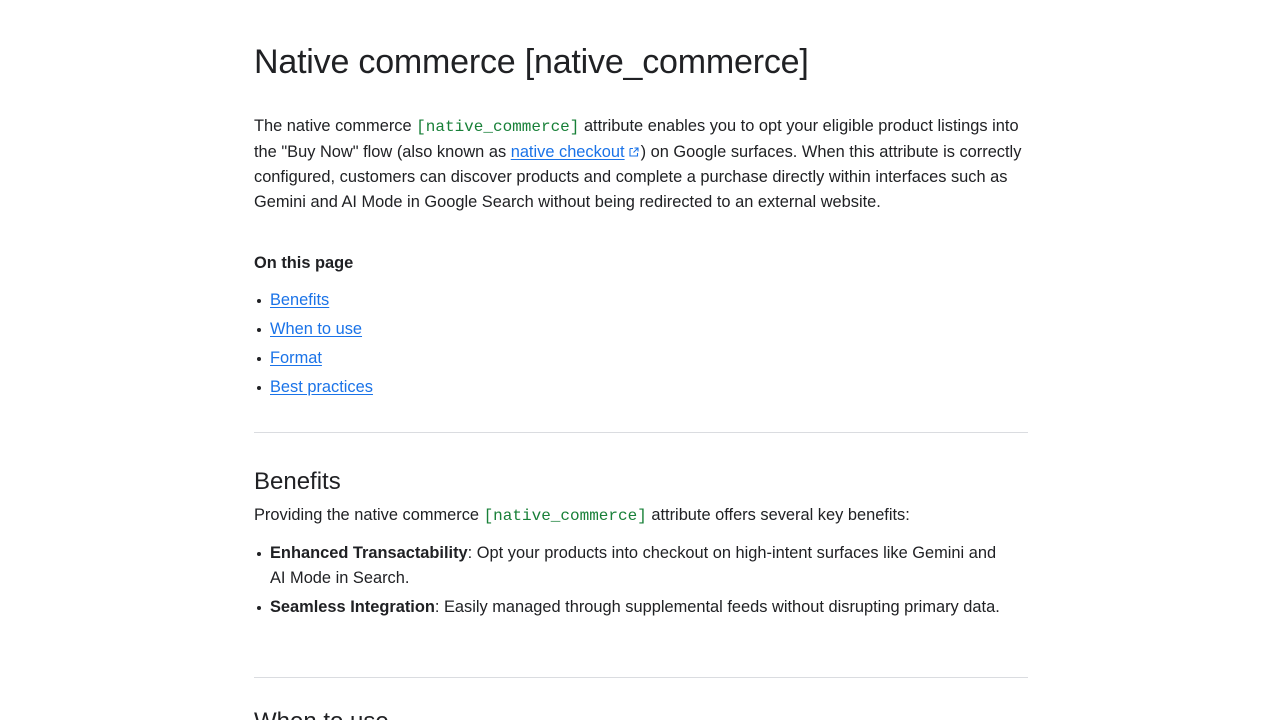 The width and height of the screenshot is (1280, 720). What do you see at coordinates (369, 515) in the screenshot?
I see `benefits-text-1: Providing the native commerce` at bounding box center [369, 515].